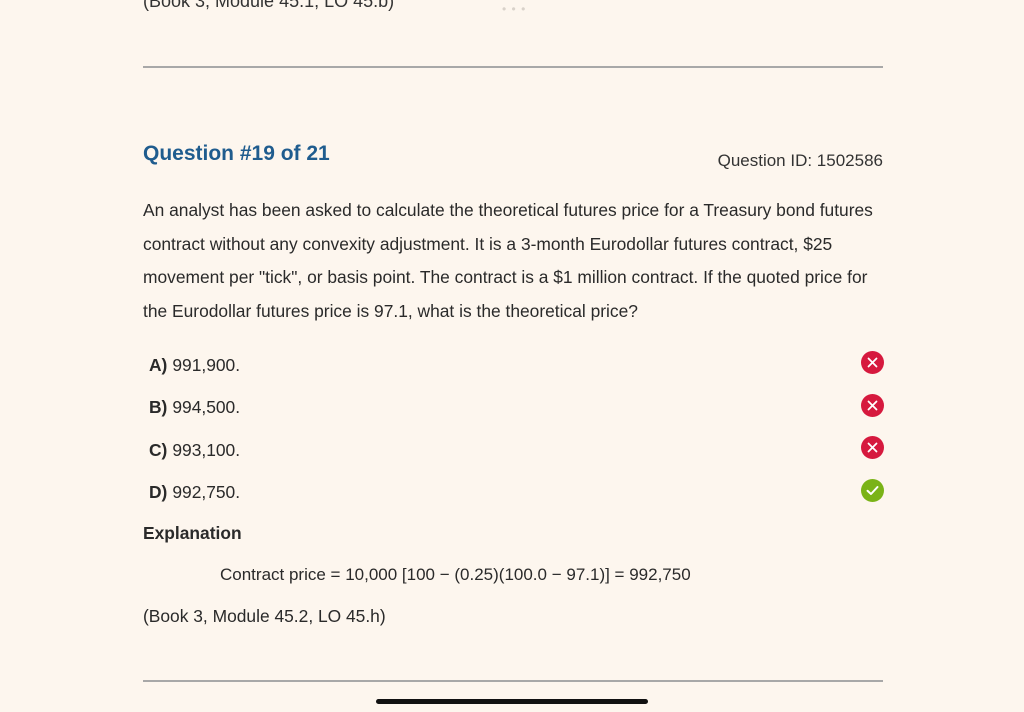  I want to click on answer-option-d: D) 992,750., so click(516, 493).